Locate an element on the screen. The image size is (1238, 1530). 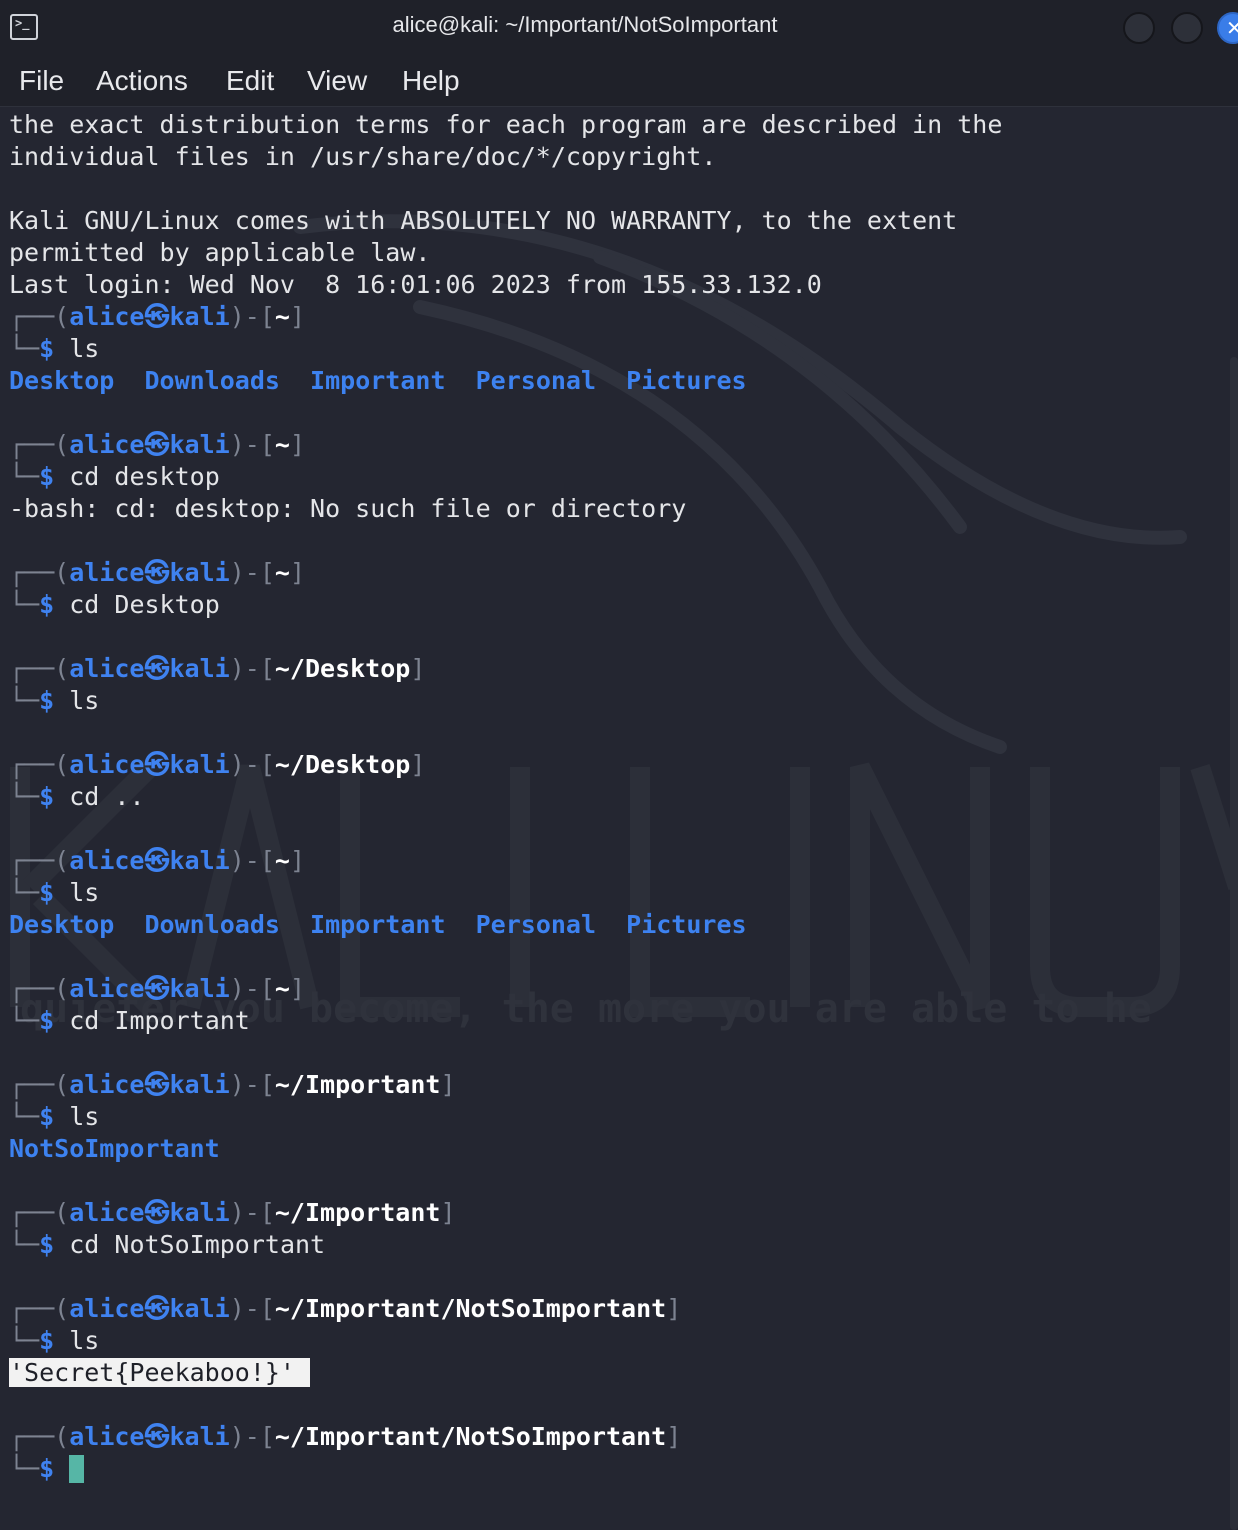
directory-entry: NotSoImportant is located at coordinates (114, 1148).